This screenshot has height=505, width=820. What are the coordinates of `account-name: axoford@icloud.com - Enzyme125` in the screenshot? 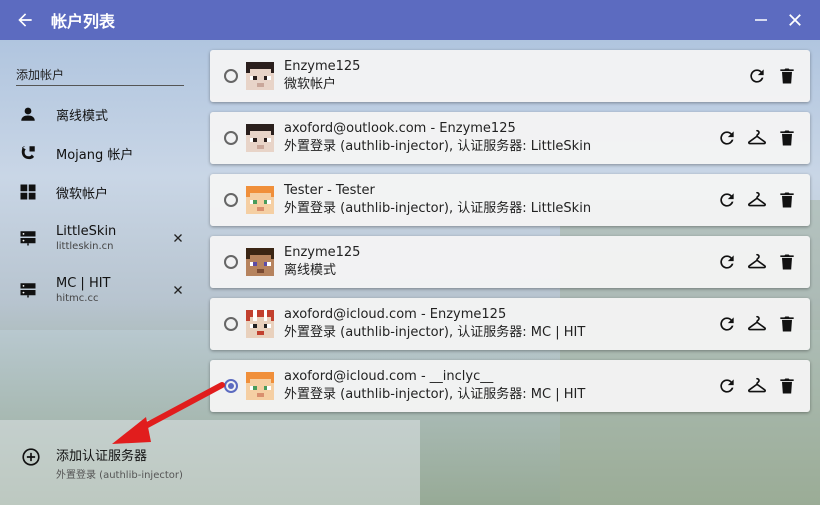 It's located at (395, 314).